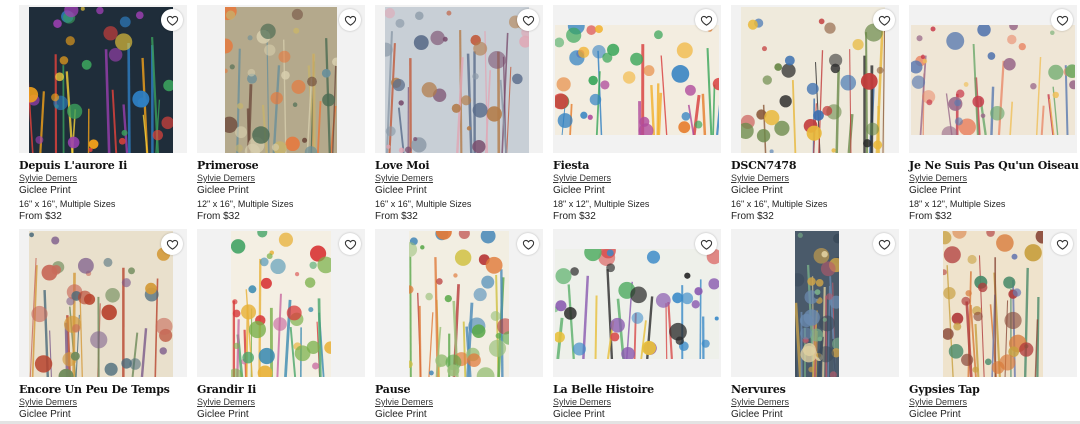  I want to click on product-title: Nervures, so click(820, 389).